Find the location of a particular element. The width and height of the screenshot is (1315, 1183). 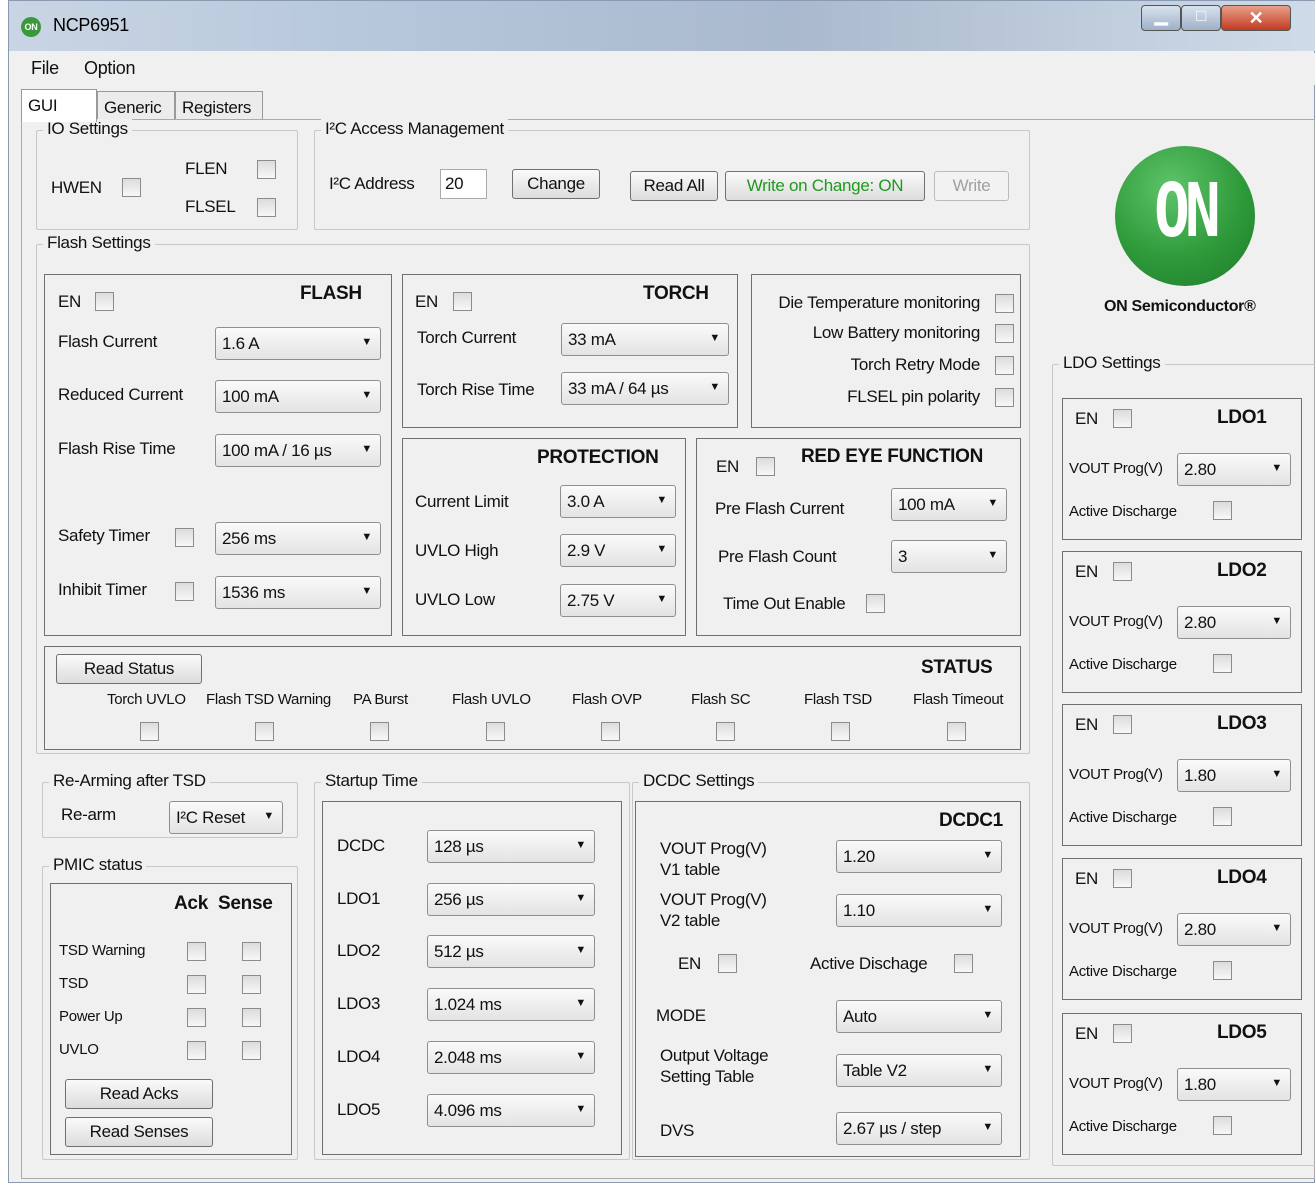

close-button: ✕ is located at coordinates (1256, 18).